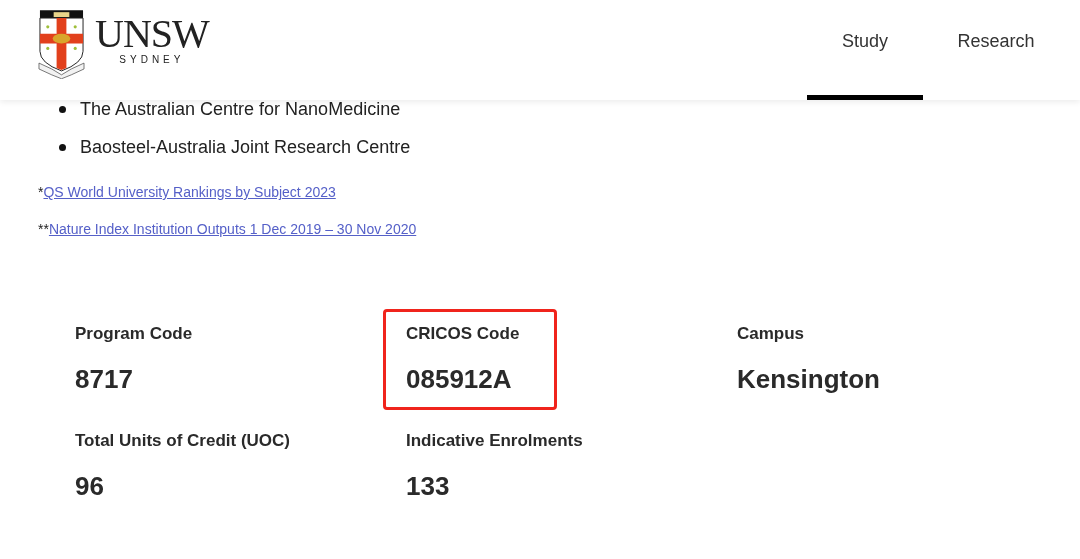  I want to click on list-item-text: The Australian Centre for NanoMedicine, so click(240, 109).